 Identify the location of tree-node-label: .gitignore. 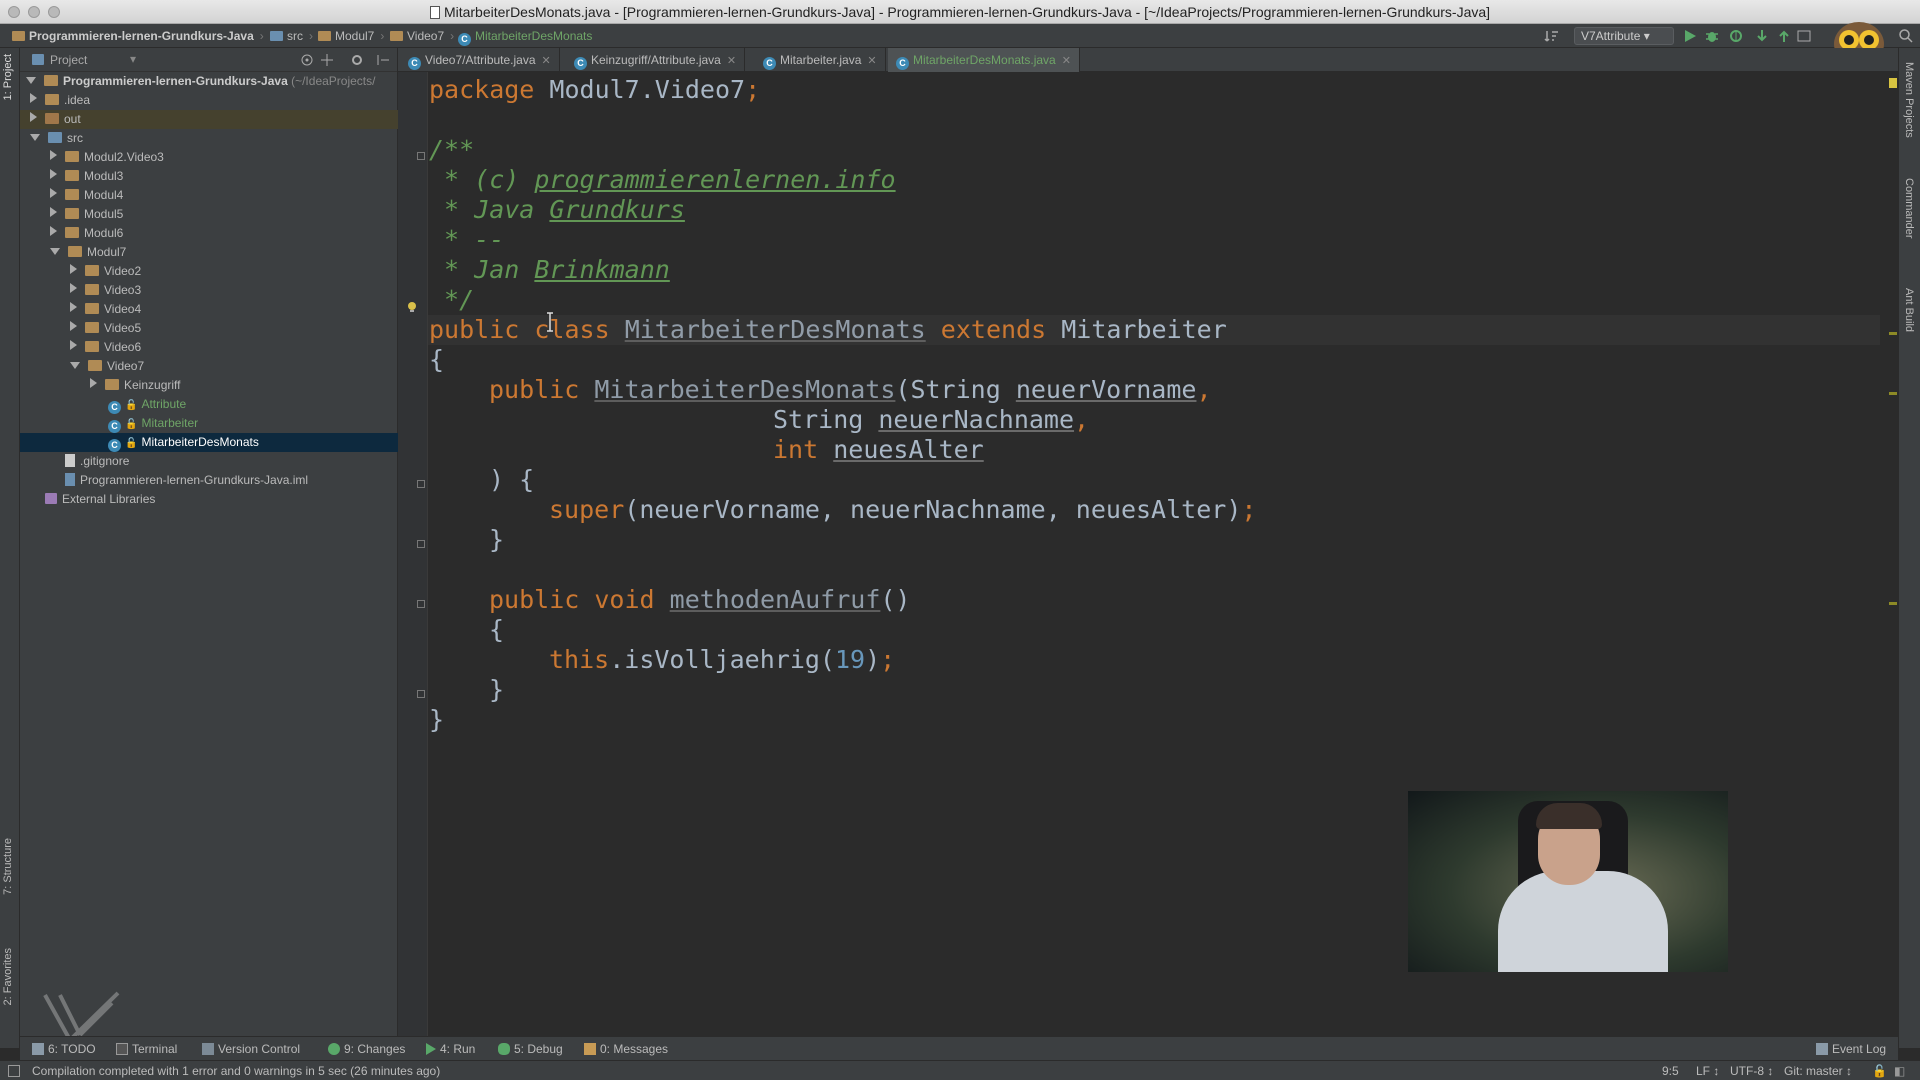
(105, 461).